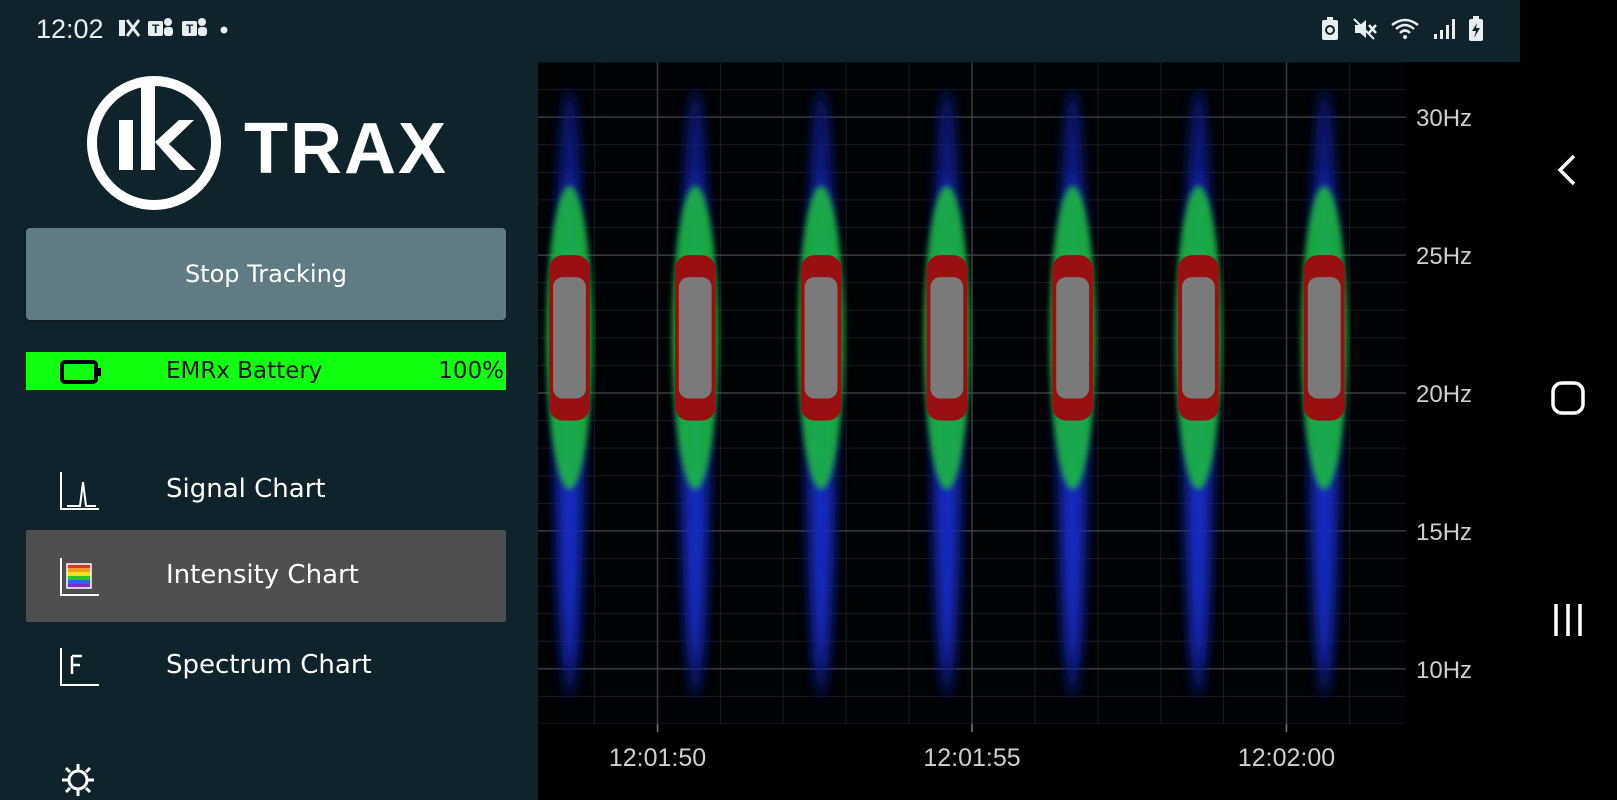 Image resolution: width=1617 pixels, height=800 pixels. I want to click on nav-item-signal-chart: Signal Chart, so click(266, 490).